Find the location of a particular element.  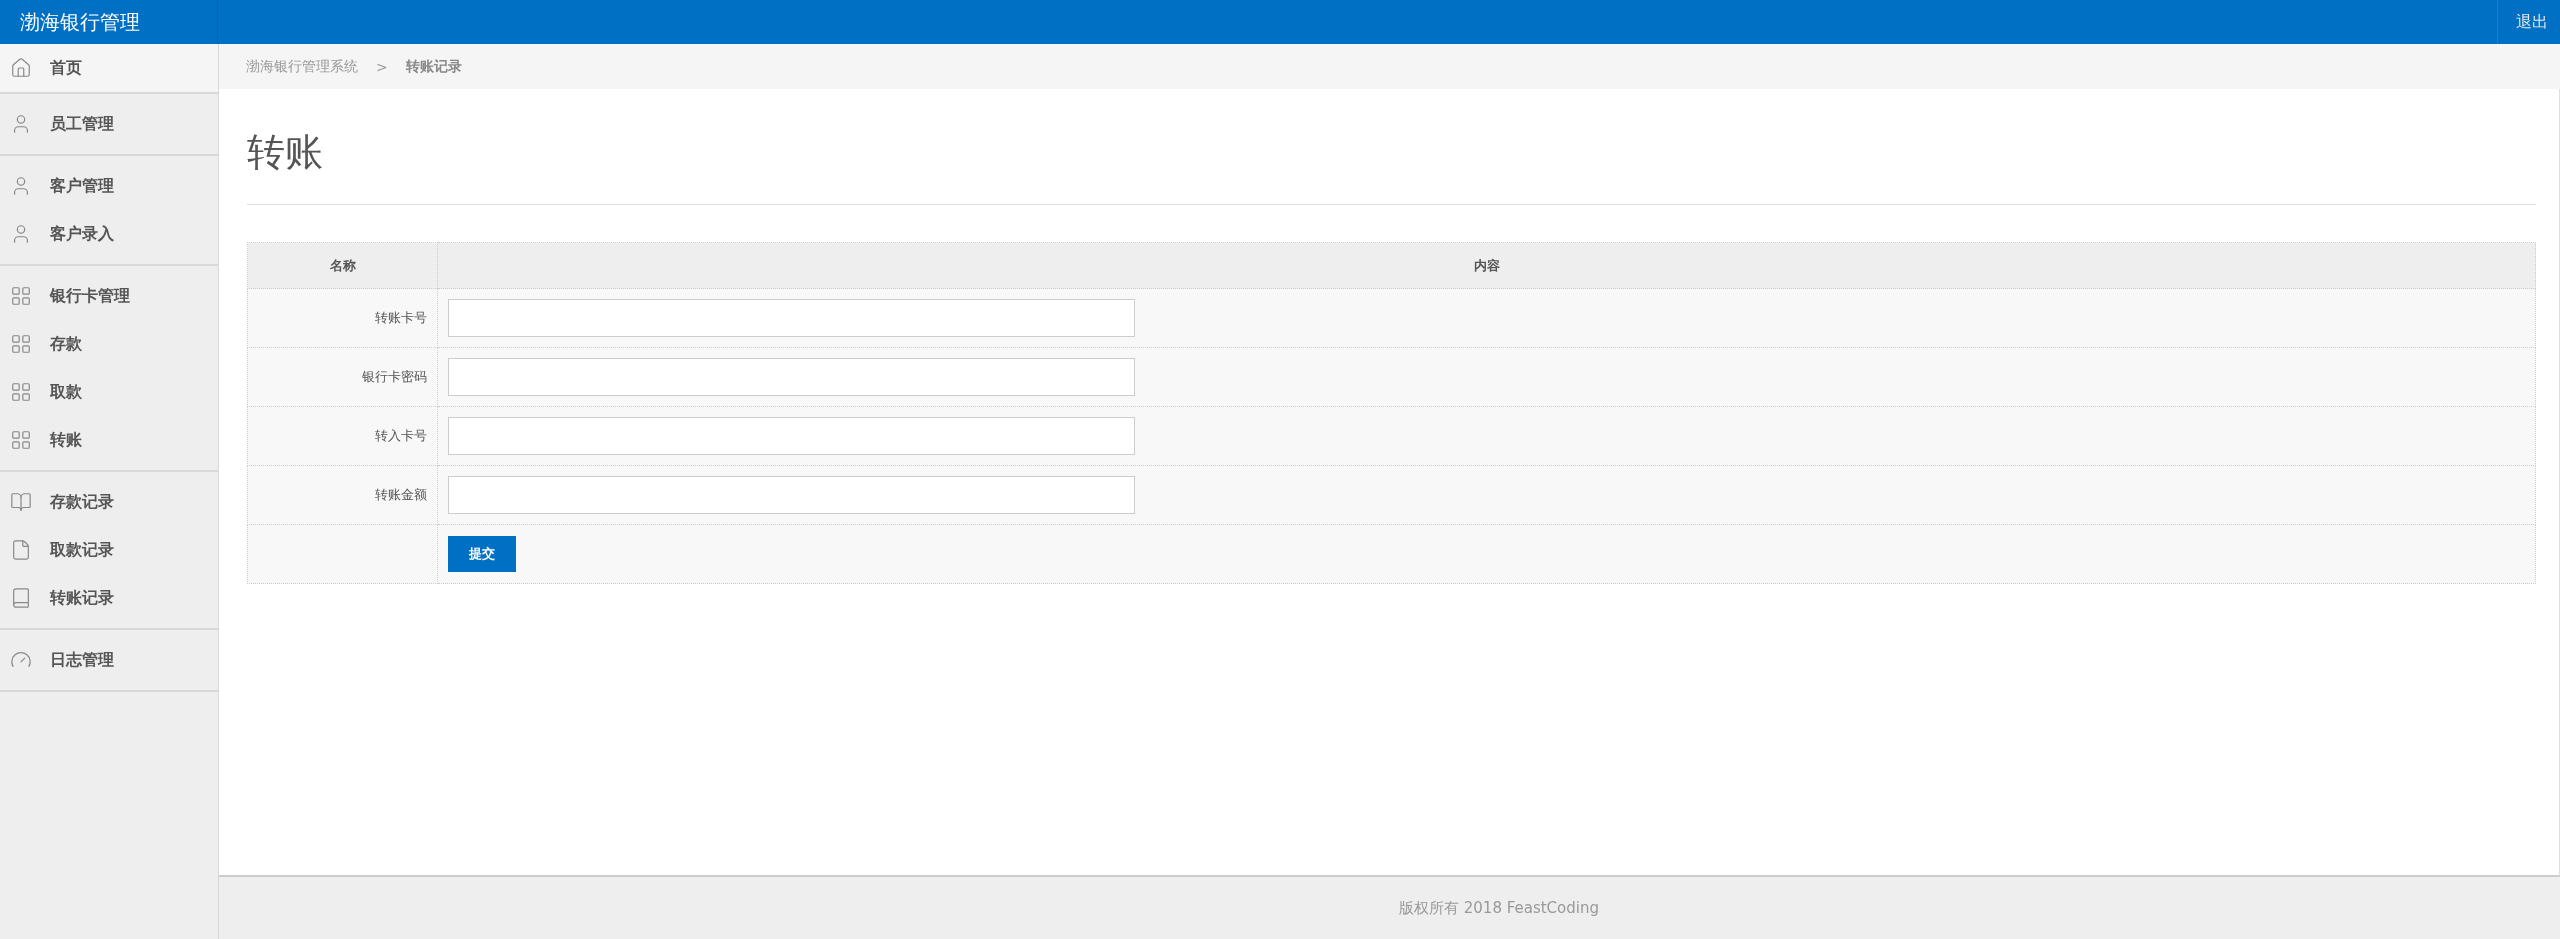

sidebar-item: 转账记录 is located at coordinates (109, 598).